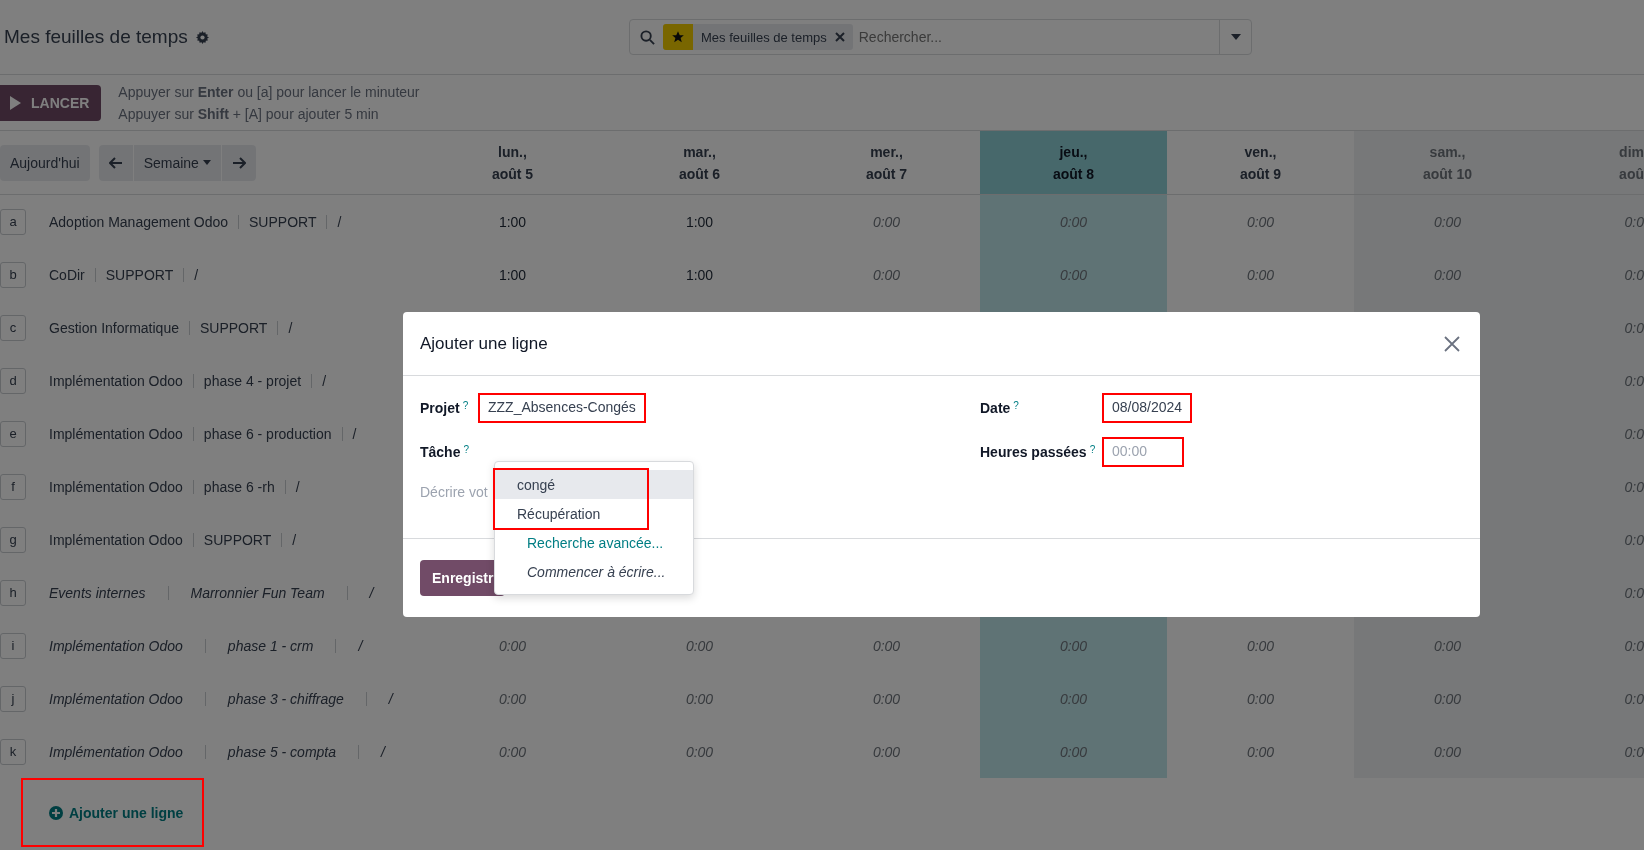  What do you see at coordinates (1073, 163) in the screenshot?
I see `day-header: jeu., août 8` at bounding box center [1073, 163].